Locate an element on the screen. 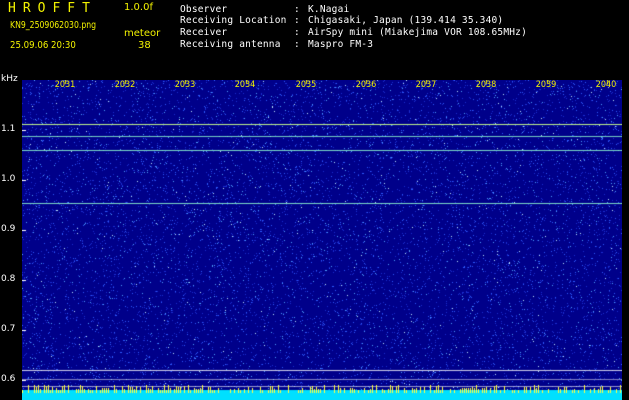 The width and height of the screenshot is (629, 400). x-tick-label: 2038 is located at coordinates (486, 85).